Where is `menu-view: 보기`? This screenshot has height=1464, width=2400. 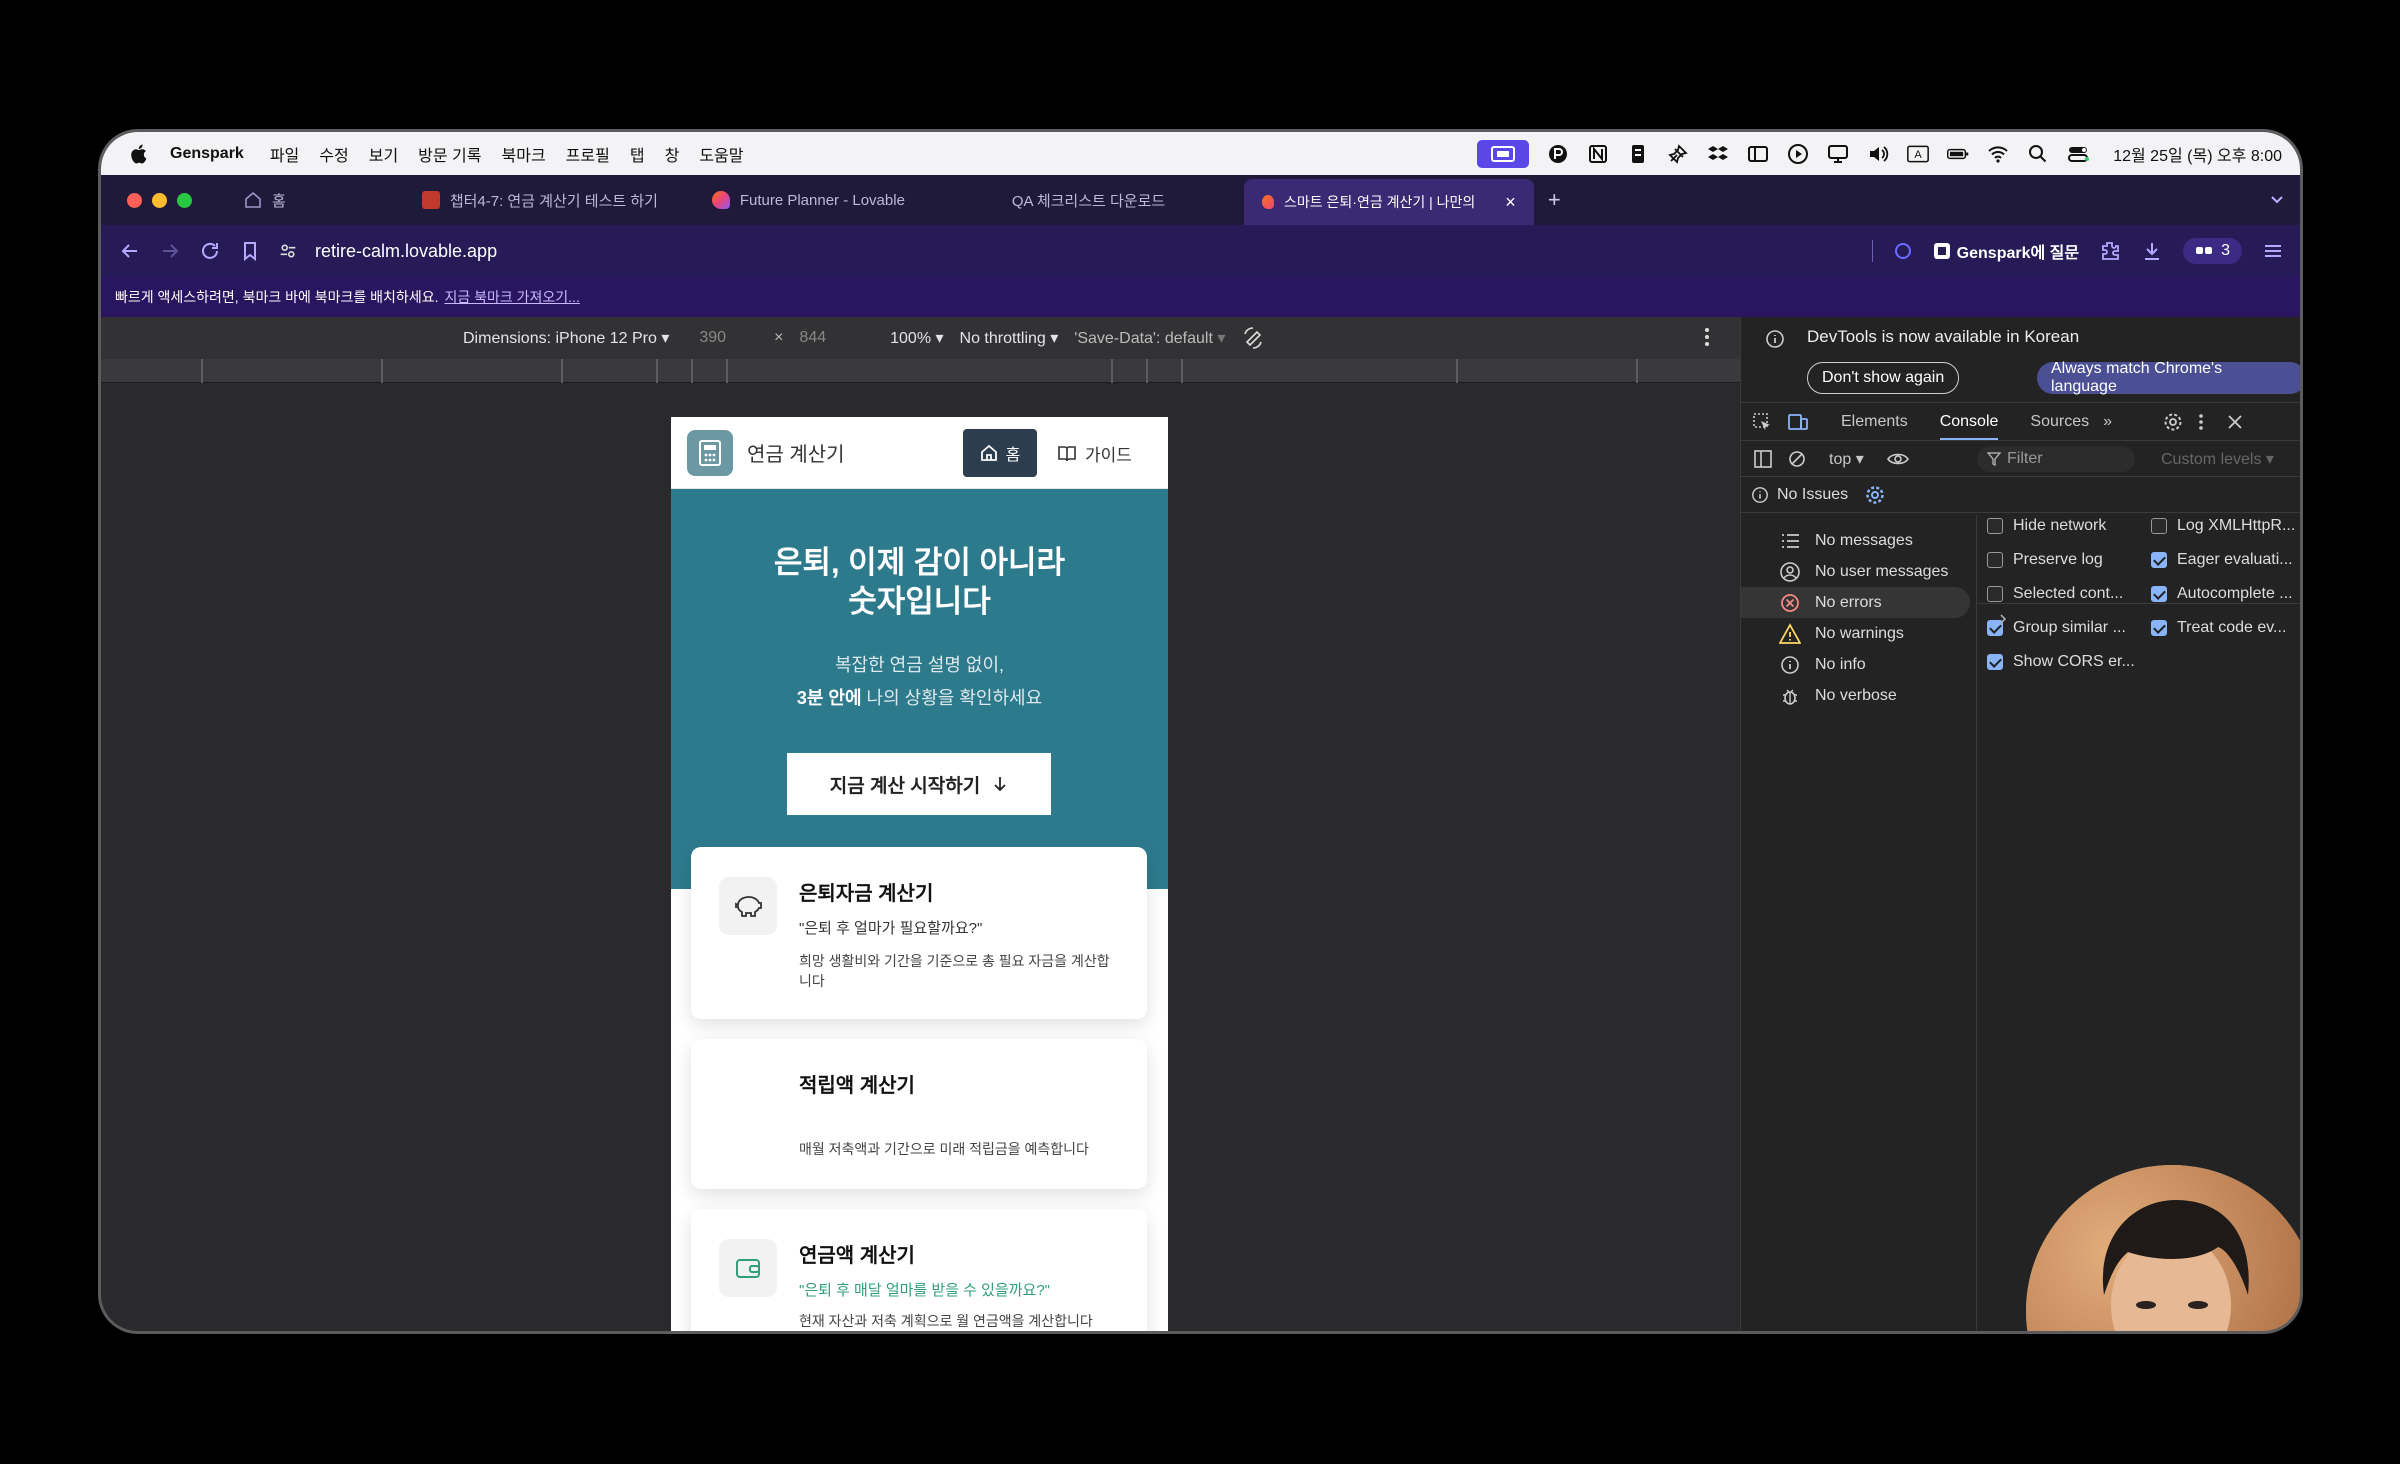
menu-view: 보기 is located at coordinates (383, 154).